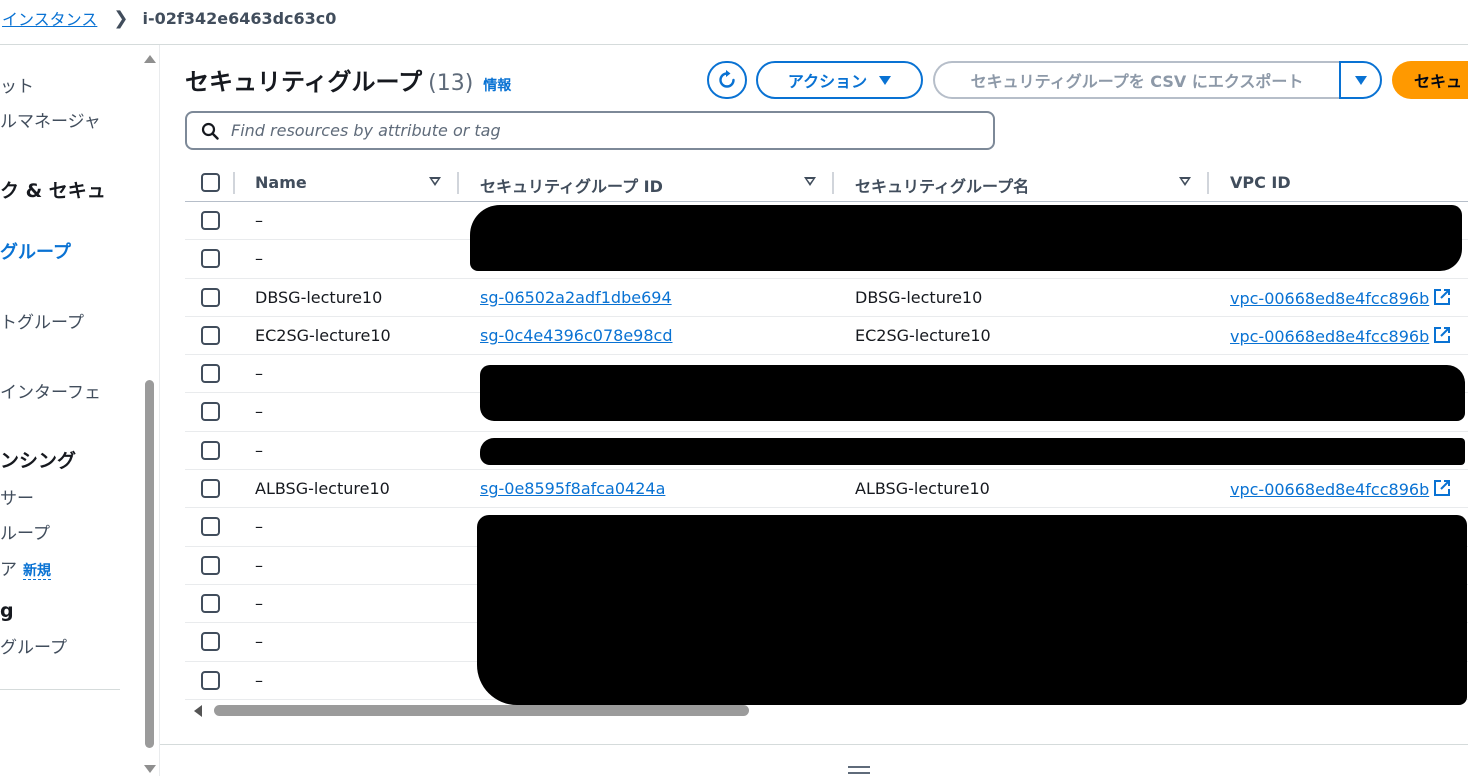 Image resolution: width=1468 pixels, height=776 pixels. What do you see at coordinates (50, 390) in the screenshot?
I see `sidebar-item: インターフェ` at bounding box center [50, 390].